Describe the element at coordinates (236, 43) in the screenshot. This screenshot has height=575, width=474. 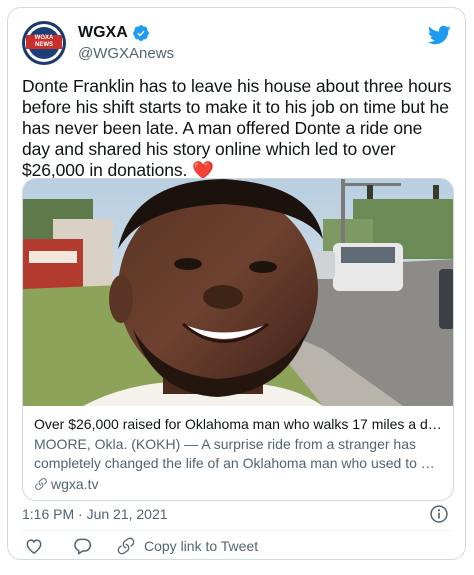
I see `tweet-header: WGXA NEWS WGXA @WGXAnews` at that location.